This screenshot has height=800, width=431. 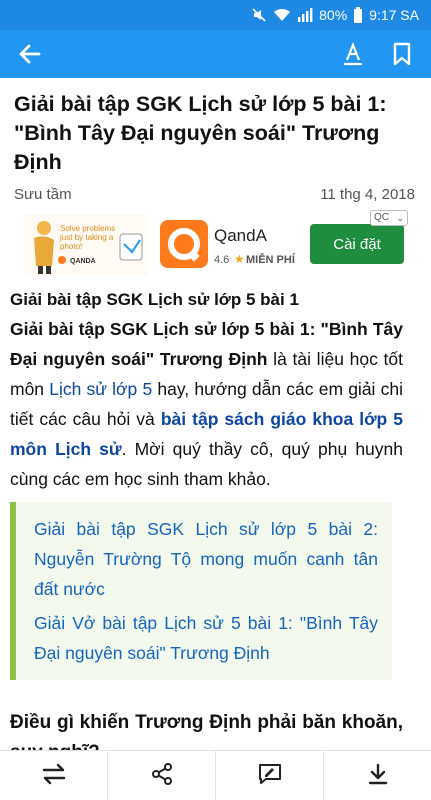 I want to click on app-bar, so click(x=215, y=54).